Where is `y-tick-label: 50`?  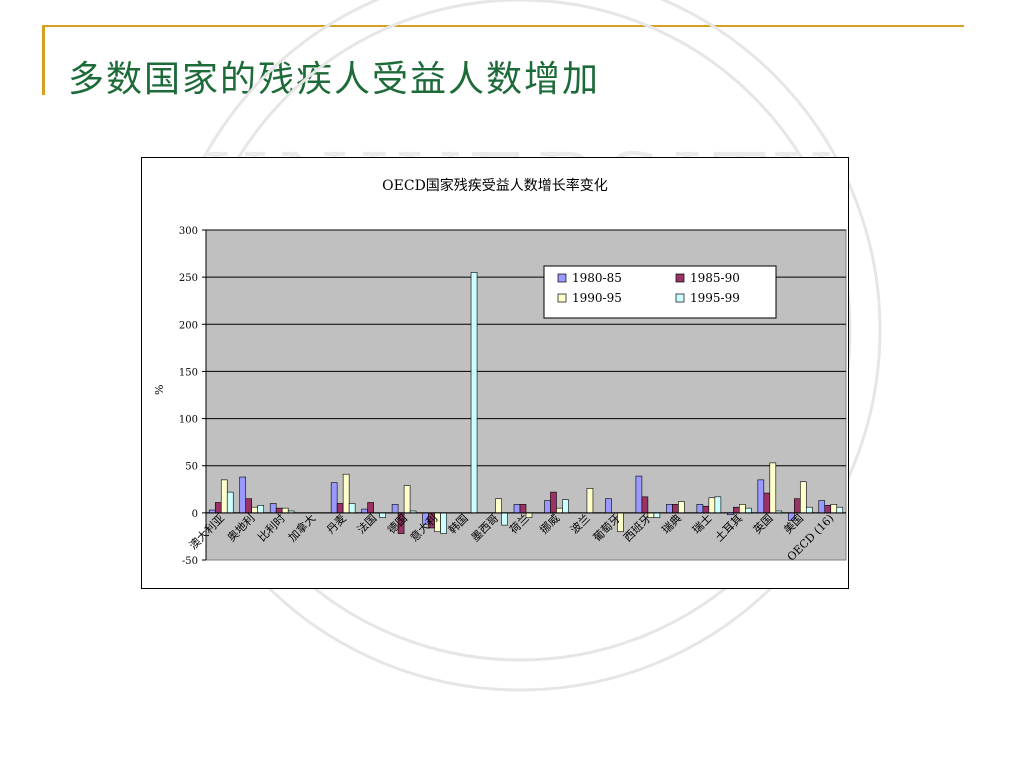 y-tick-label: 50 is located at coordinates (191, 467).